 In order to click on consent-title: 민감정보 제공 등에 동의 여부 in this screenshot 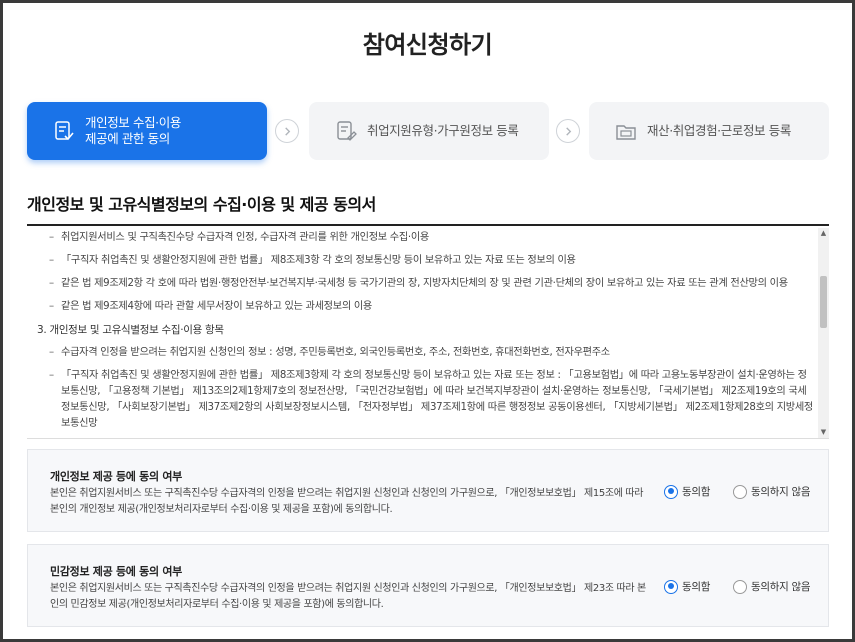, I will do `click(116, 571)`.